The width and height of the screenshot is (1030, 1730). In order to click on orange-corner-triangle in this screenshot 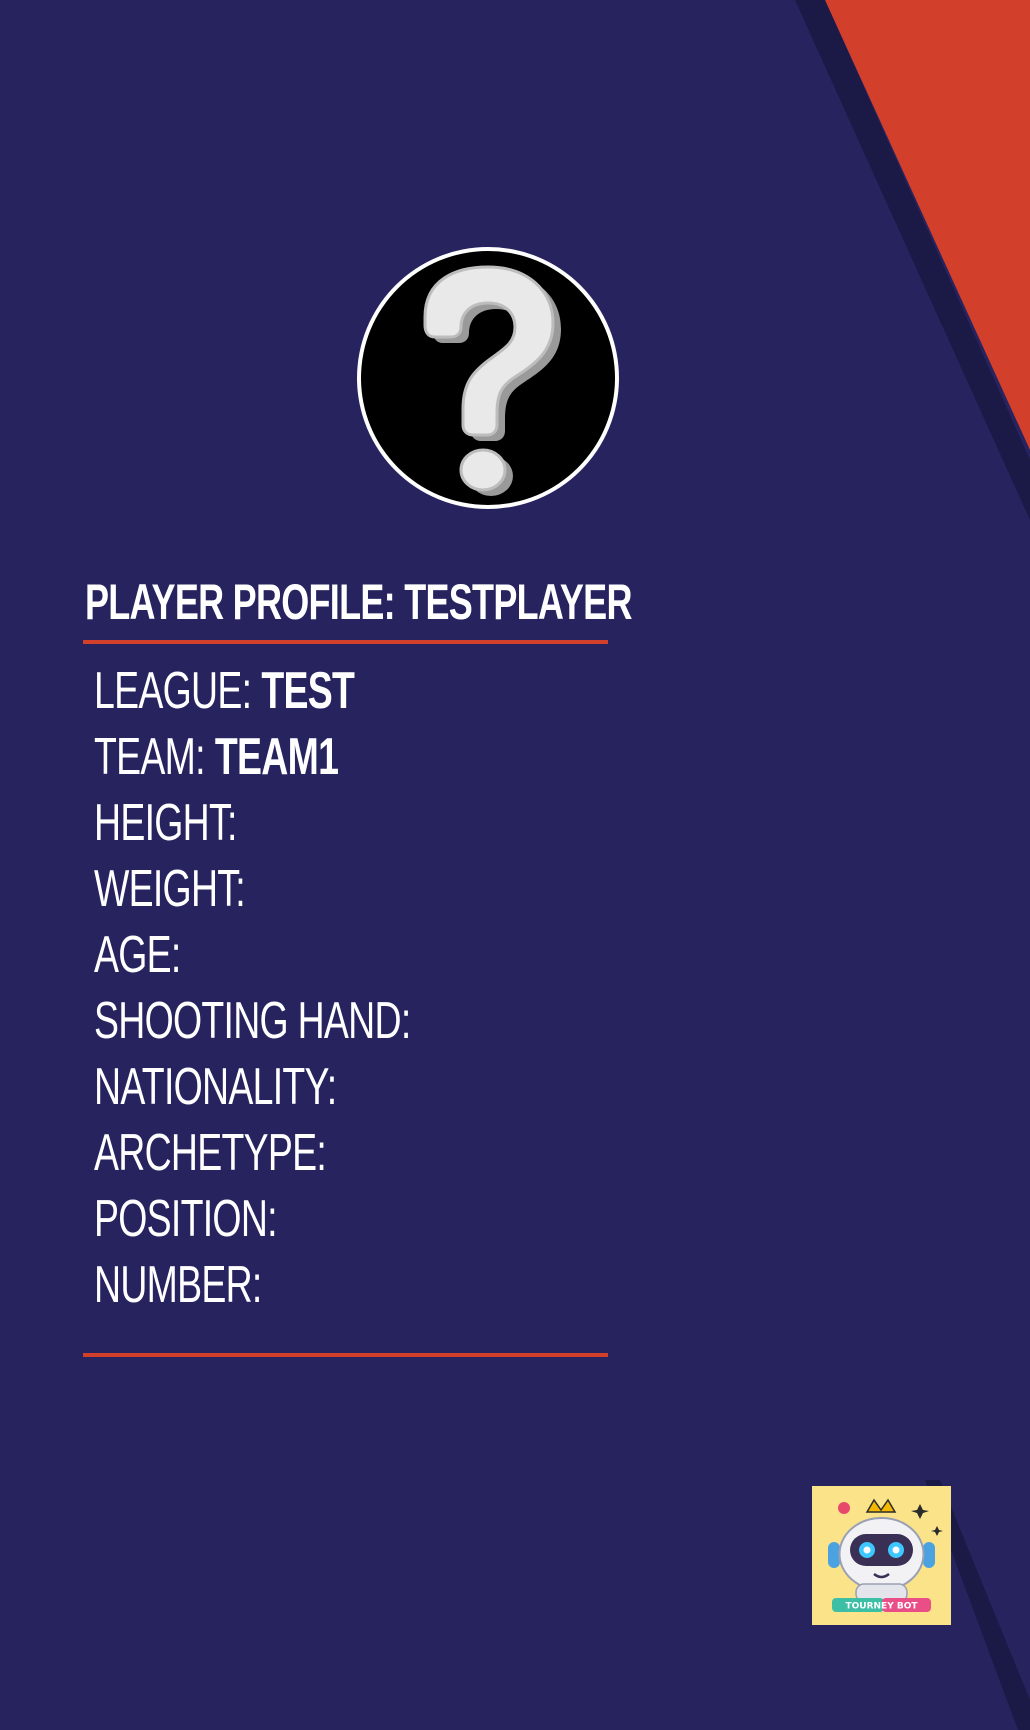, I will do `click(927, 225)`.